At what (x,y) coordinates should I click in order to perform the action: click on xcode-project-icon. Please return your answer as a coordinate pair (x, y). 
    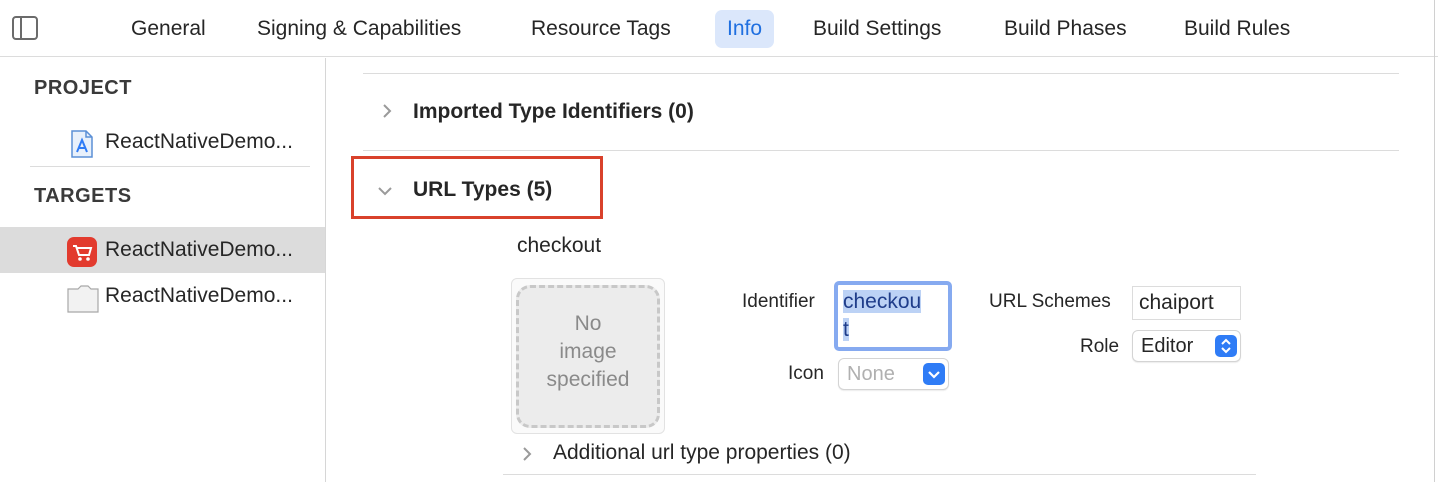
    Looking at the image, I should click on (82, 144).